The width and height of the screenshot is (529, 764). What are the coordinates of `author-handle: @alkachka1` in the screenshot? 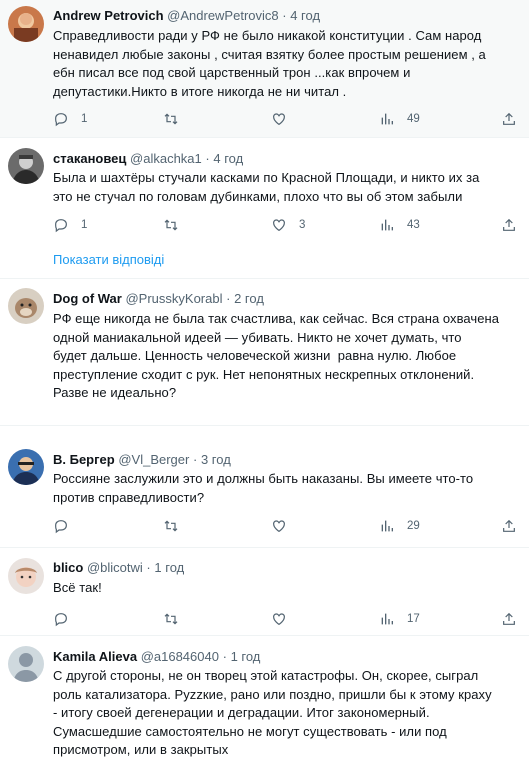 It's located at (166, 158).